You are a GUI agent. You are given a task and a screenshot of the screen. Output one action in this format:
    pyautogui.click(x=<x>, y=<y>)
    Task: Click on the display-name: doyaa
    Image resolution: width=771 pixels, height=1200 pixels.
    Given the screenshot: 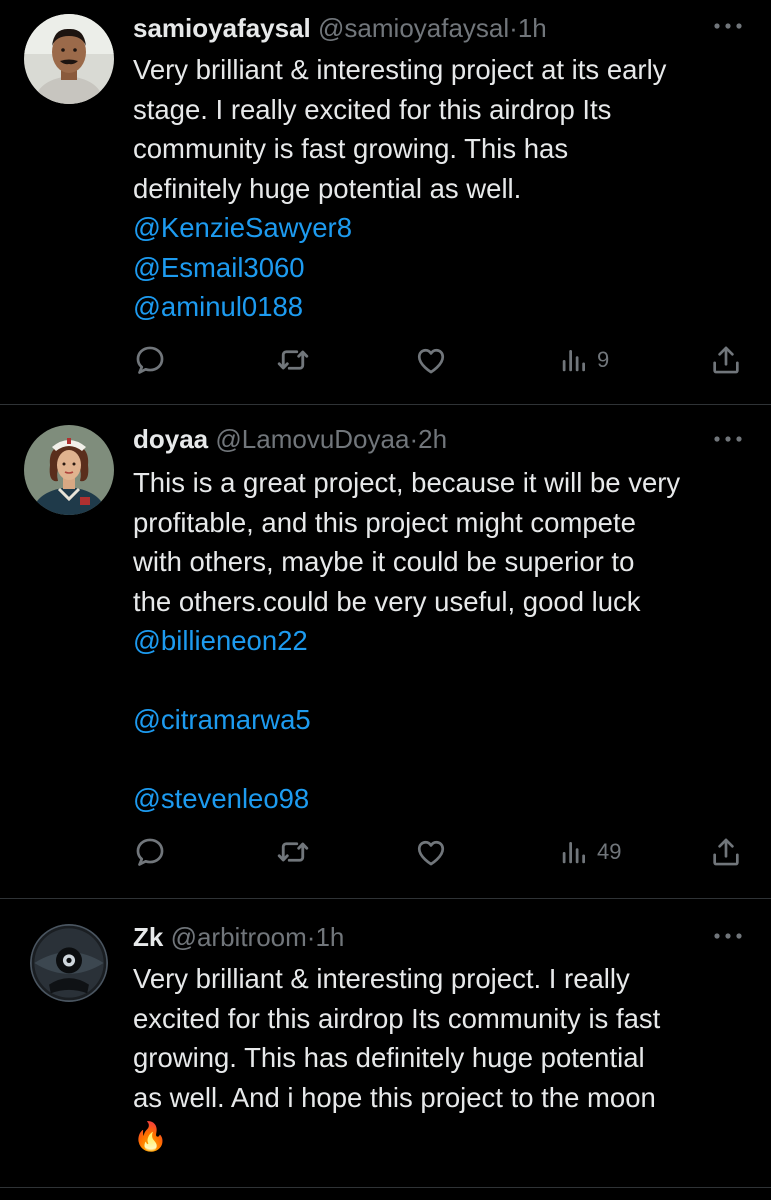 What is the action you would take?
    pyautogui.click(x=170, y=439)
    